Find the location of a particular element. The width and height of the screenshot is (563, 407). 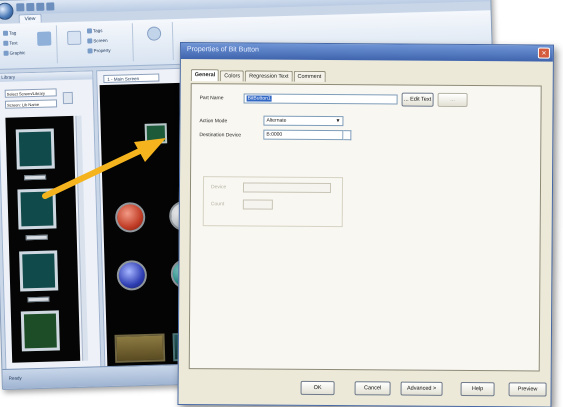

status-text: Ready is located at coordinates (15, 378).